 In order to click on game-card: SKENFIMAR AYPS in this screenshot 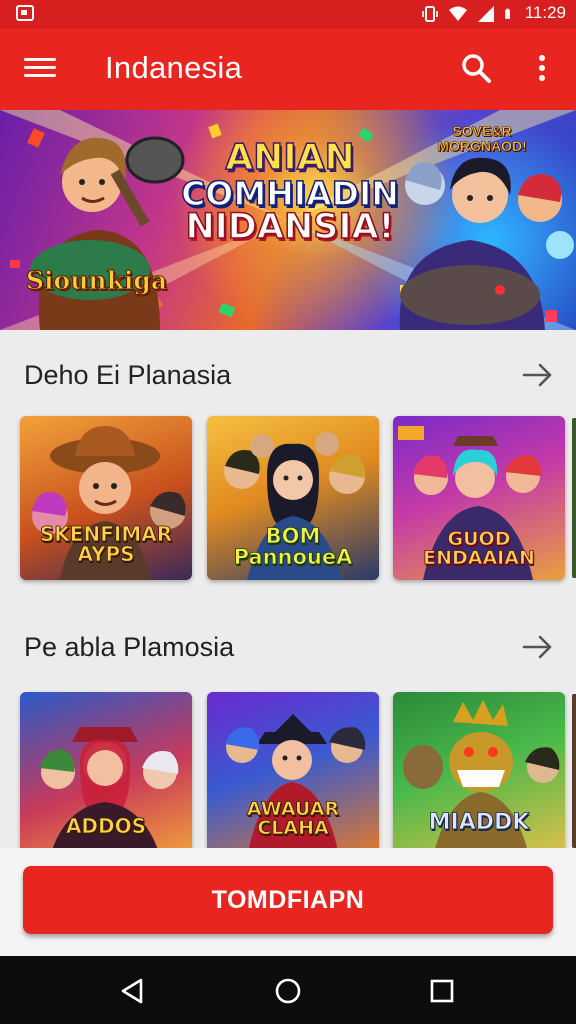, I will do `click(106, 498)`.